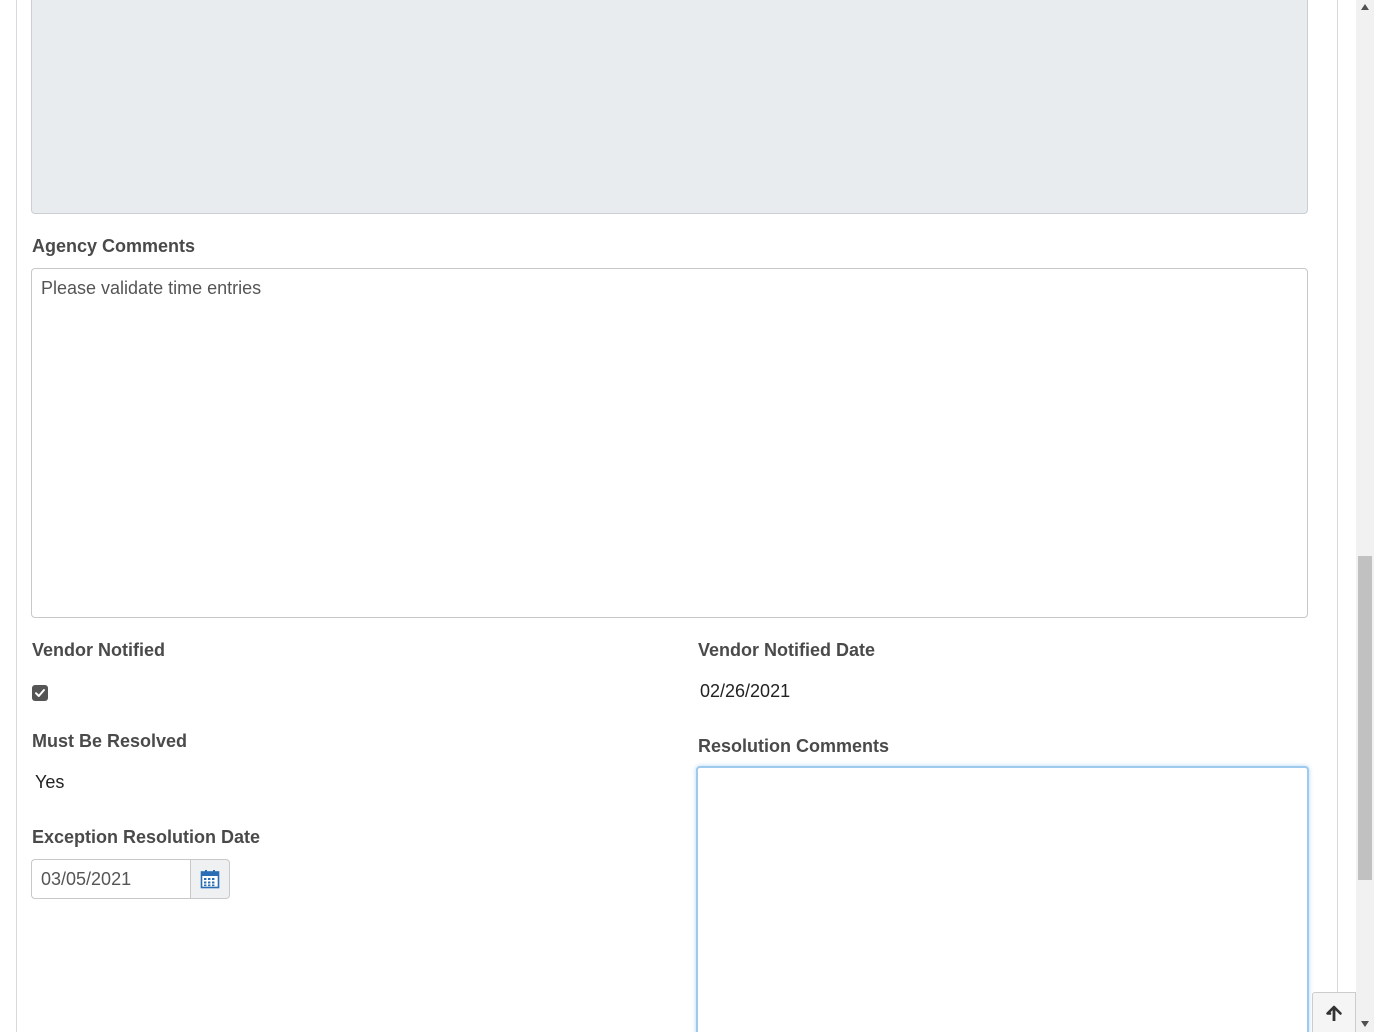 The width and height of the screenshot is (1374, 1032). I want to click on resolution-comments-label: Resolution Comments, so click(794, 746).